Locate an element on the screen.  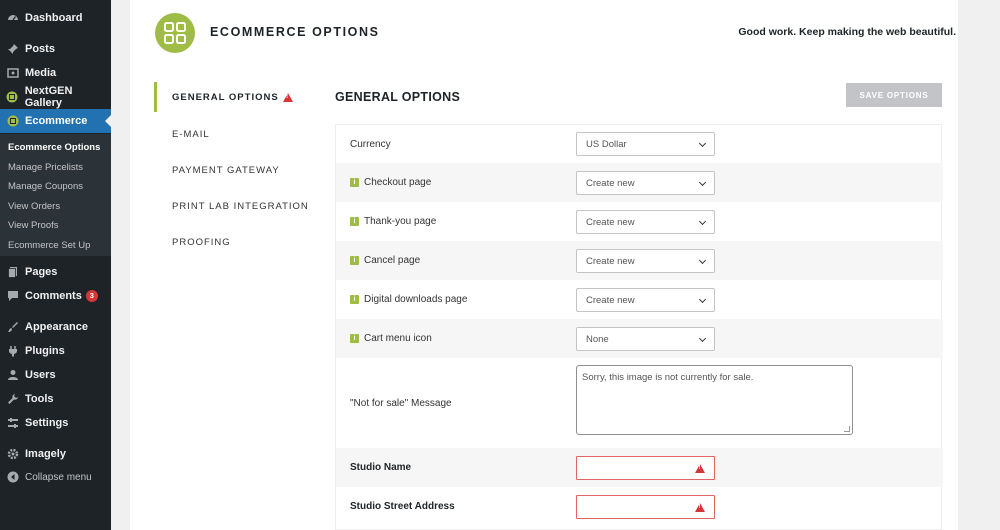
grid-logo-icon is located at coordinates (175, 33).